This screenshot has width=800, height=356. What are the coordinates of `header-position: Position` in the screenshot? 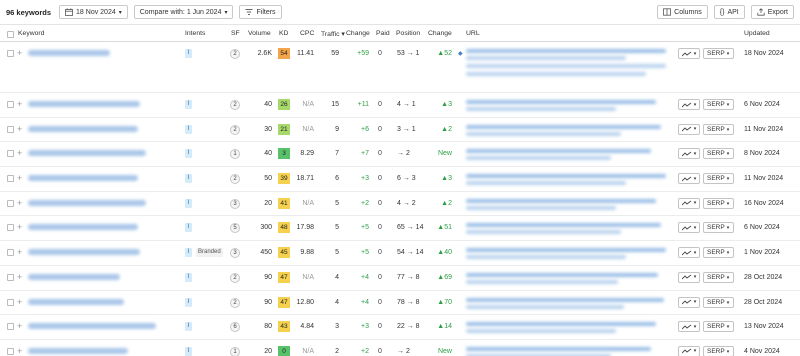 It's located at (408, 33).